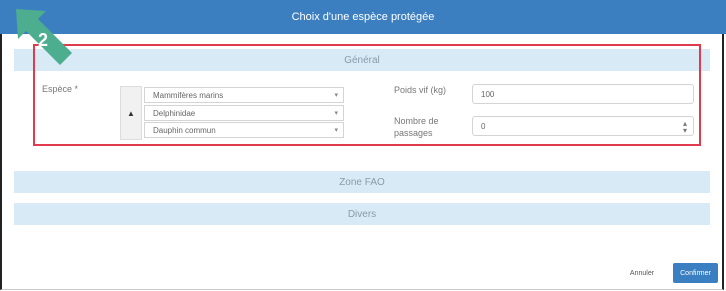 This screenshot has width=726, height=291. I want to click on section-divers-label: Divers, so click(362, 214).